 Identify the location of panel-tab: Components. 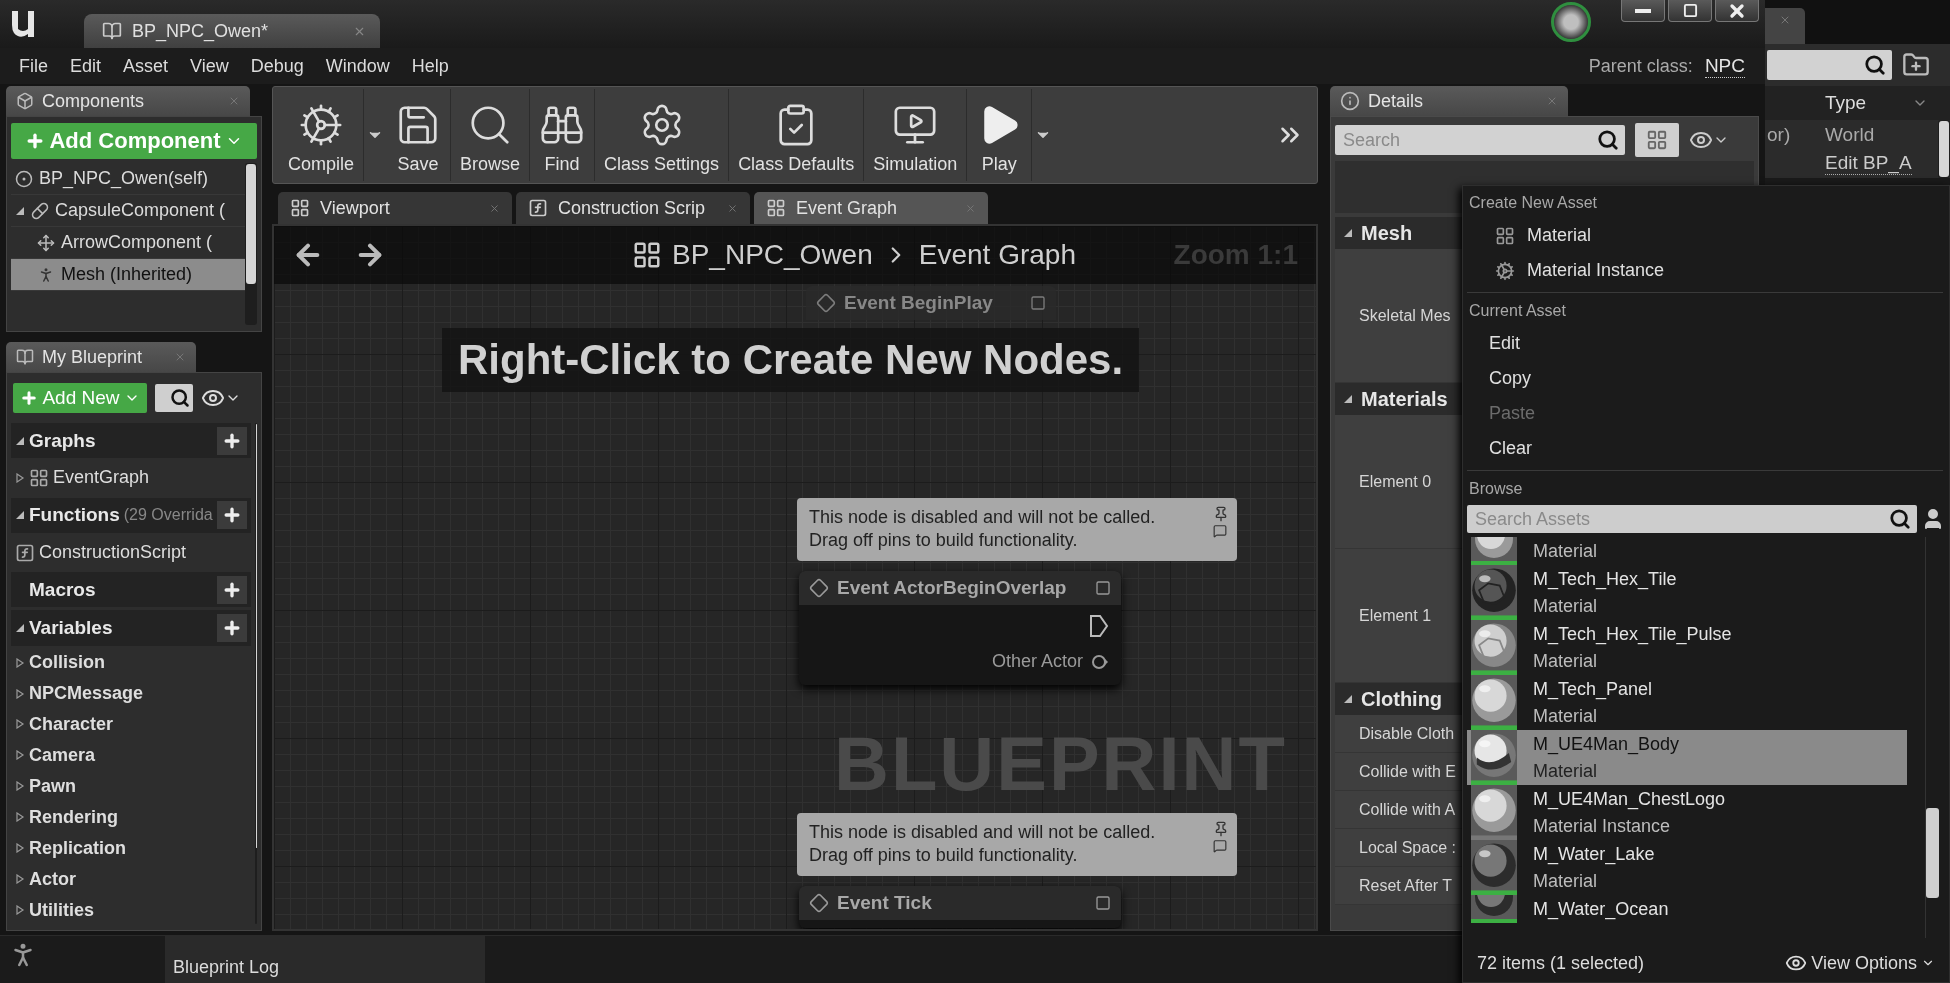
(128, 101).